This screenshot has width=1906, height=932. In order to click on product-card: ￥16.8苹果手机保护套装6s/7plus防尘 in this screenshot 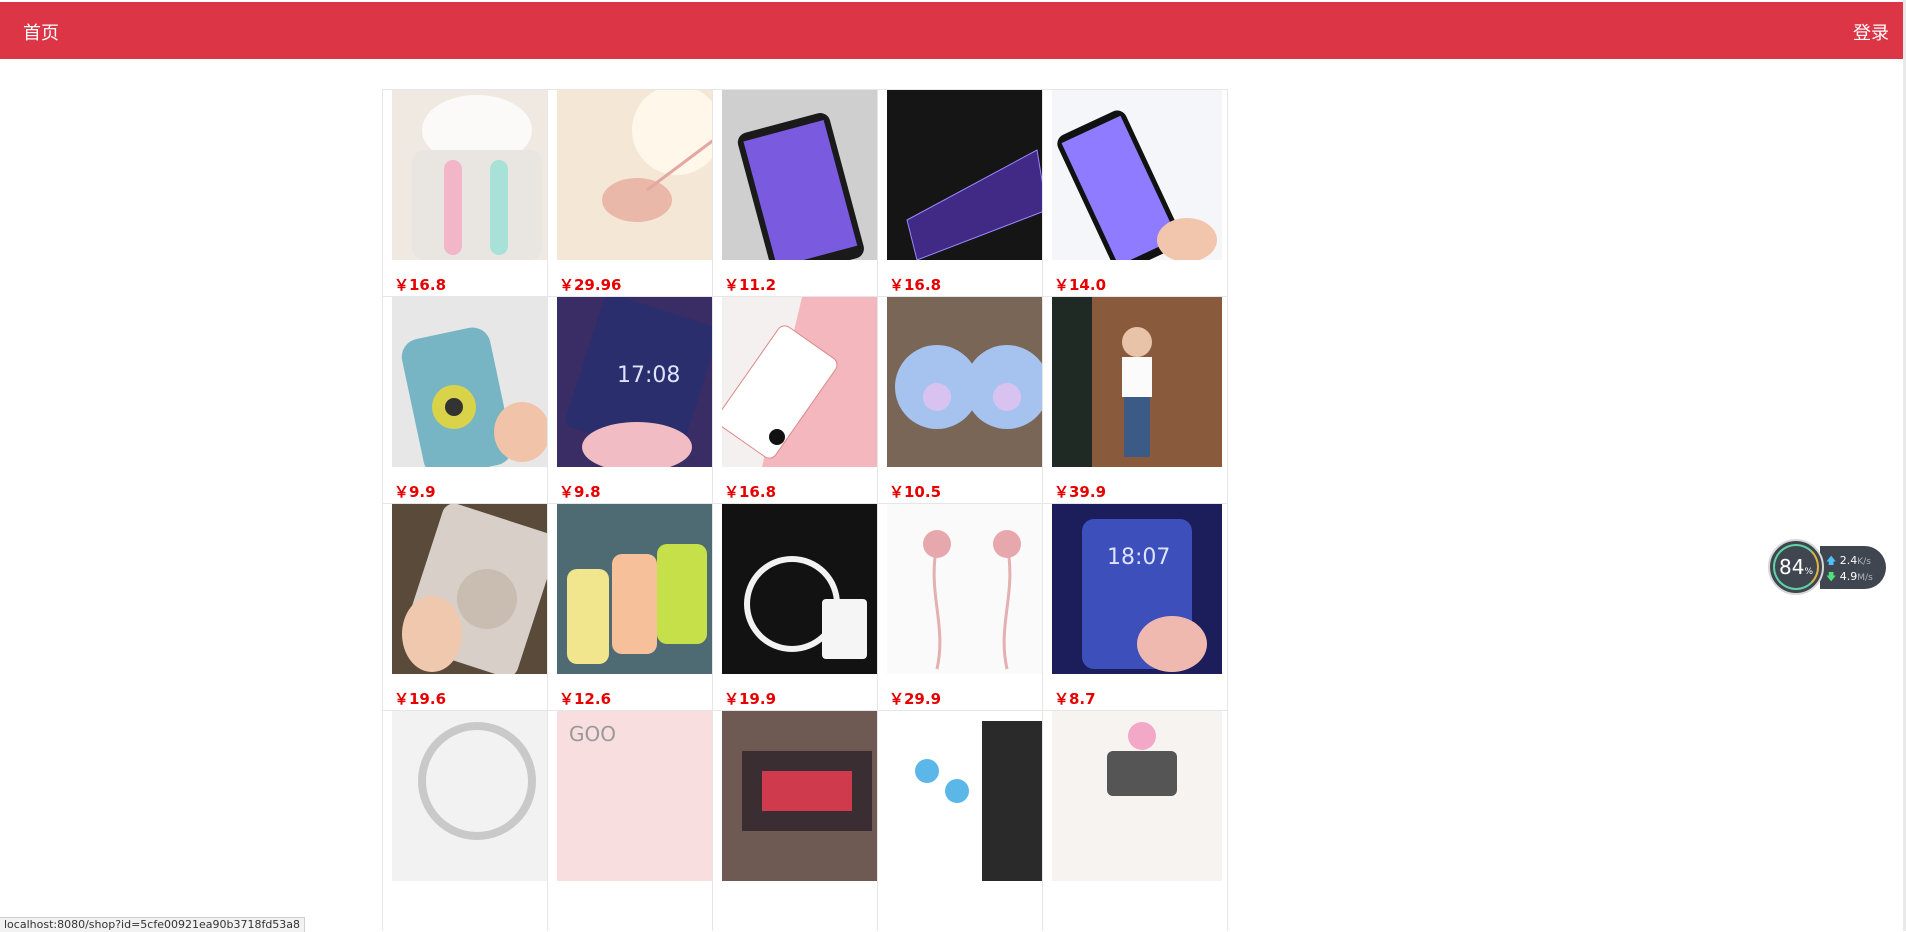, I will do `click(805, 410)`.